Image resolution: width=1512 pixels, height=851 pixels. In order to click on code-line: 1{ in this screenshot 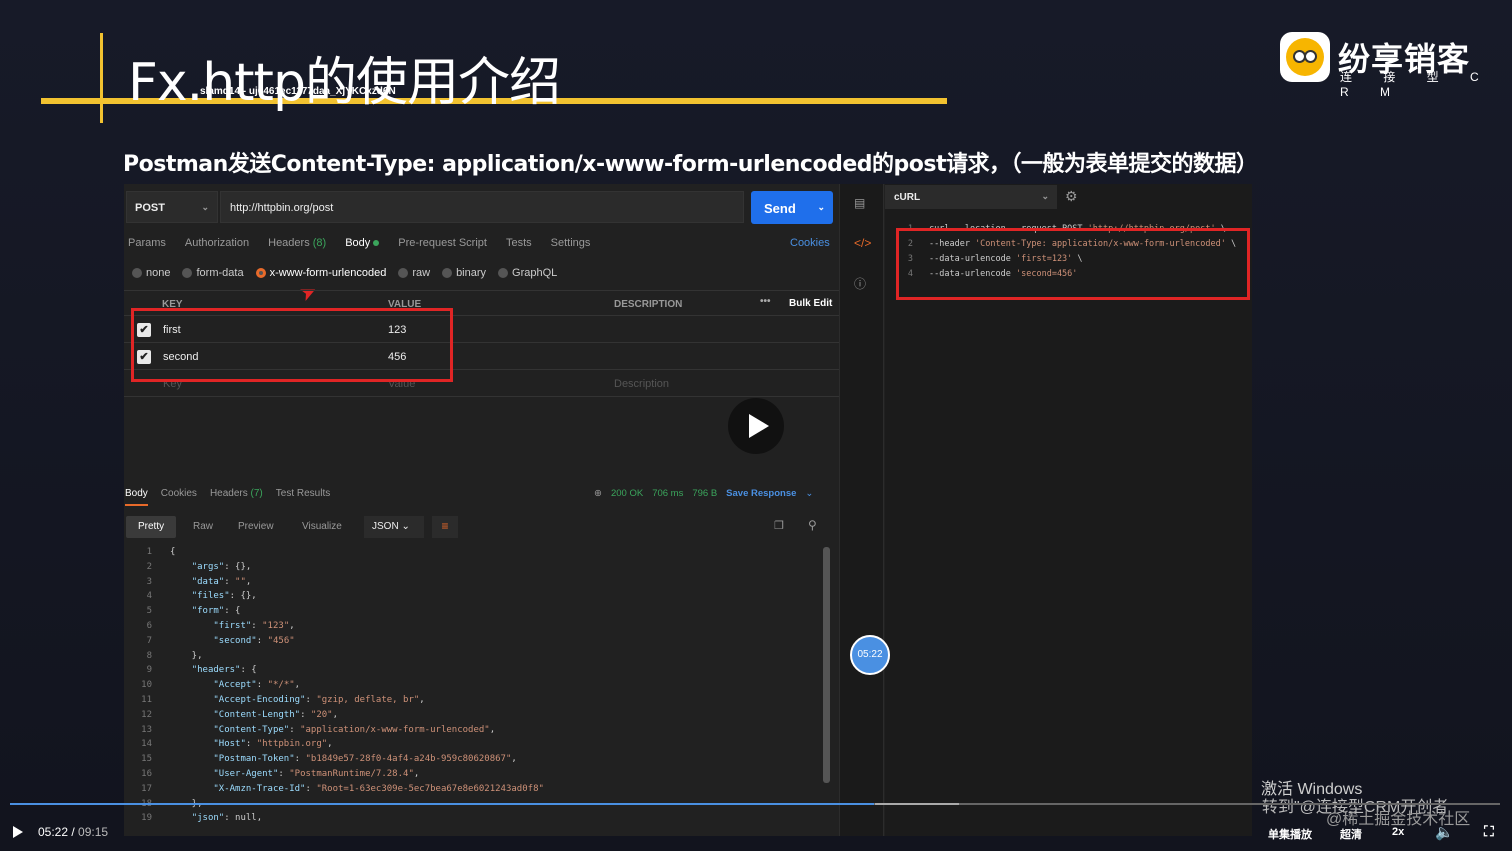, I will do `click(474, 554)`.